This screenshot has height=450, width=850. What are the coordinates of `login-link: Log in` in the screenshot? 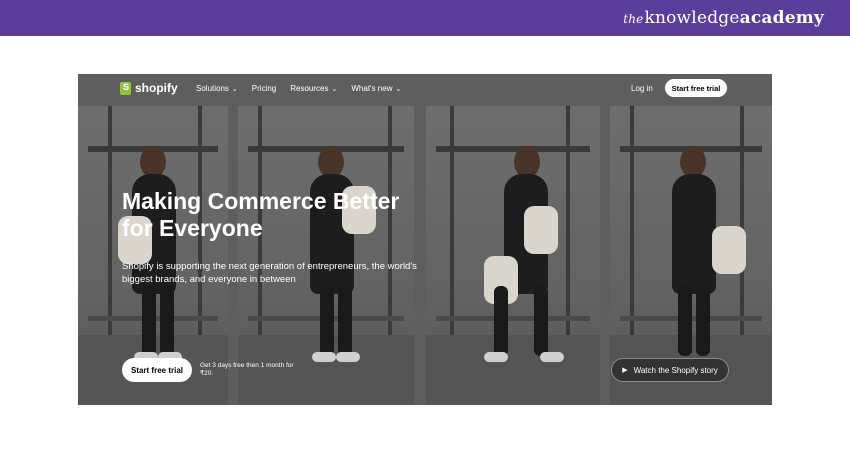 It's located at (642, 88).